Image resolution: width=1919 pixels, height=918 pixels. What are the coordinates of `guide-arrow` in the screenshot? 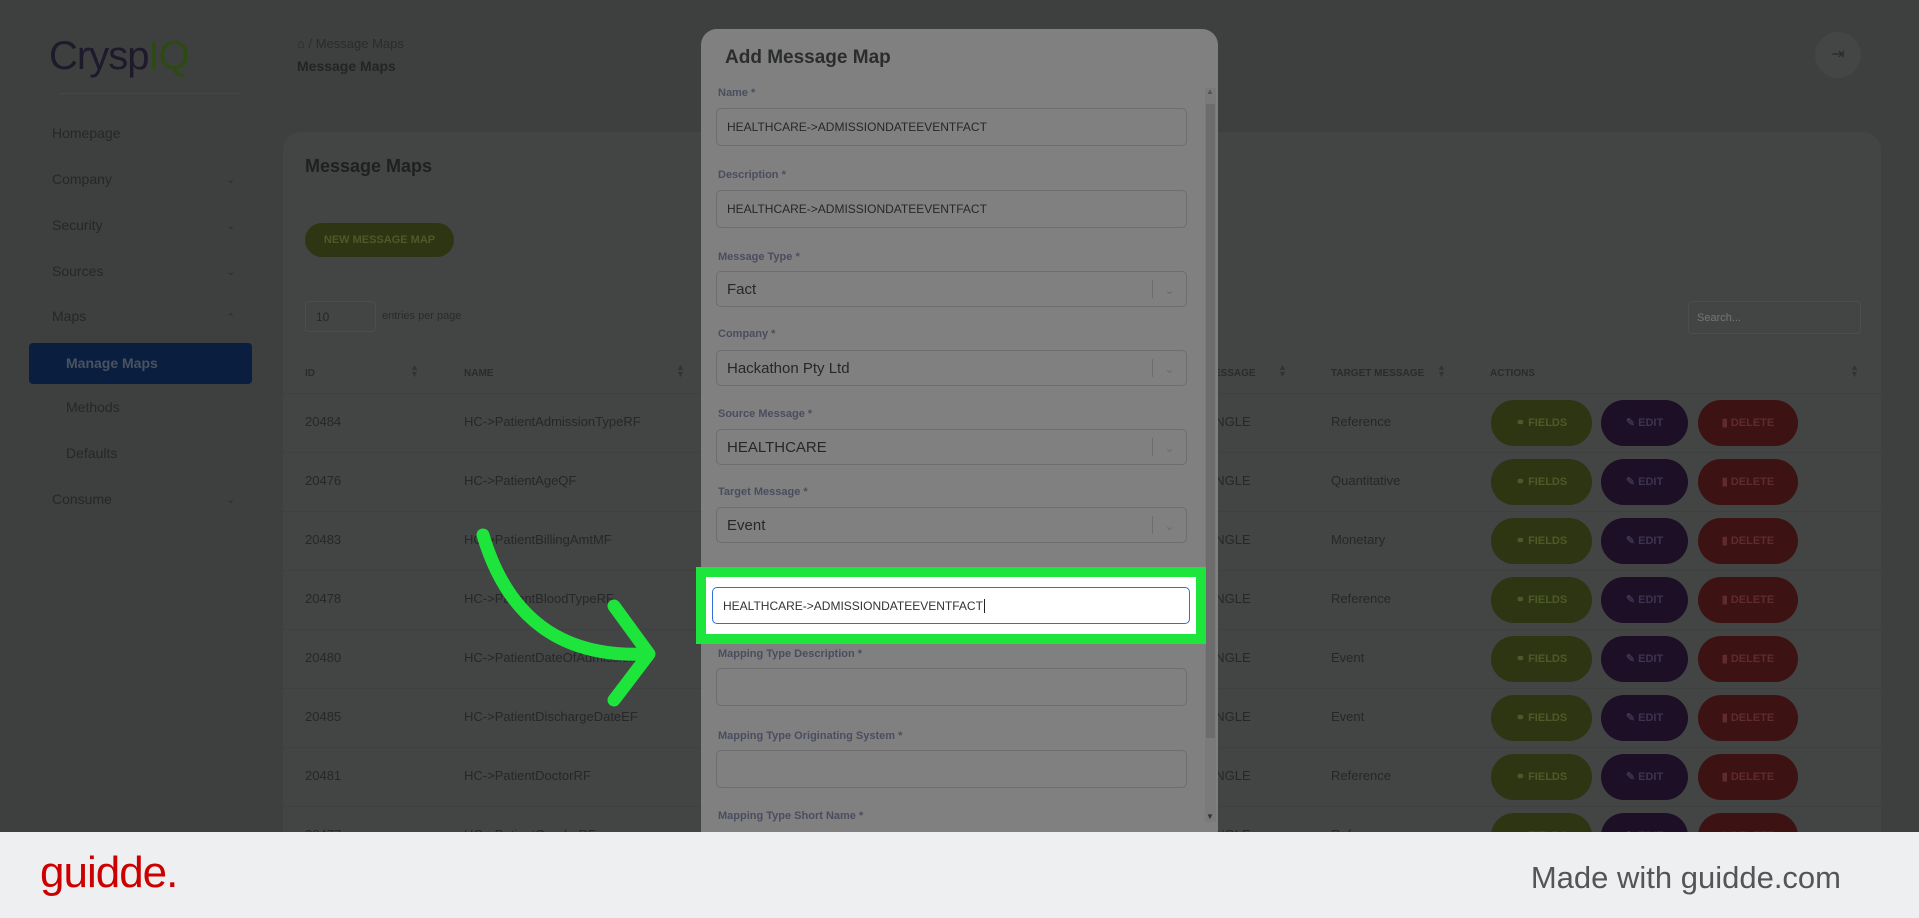 It's located at (566, 617).